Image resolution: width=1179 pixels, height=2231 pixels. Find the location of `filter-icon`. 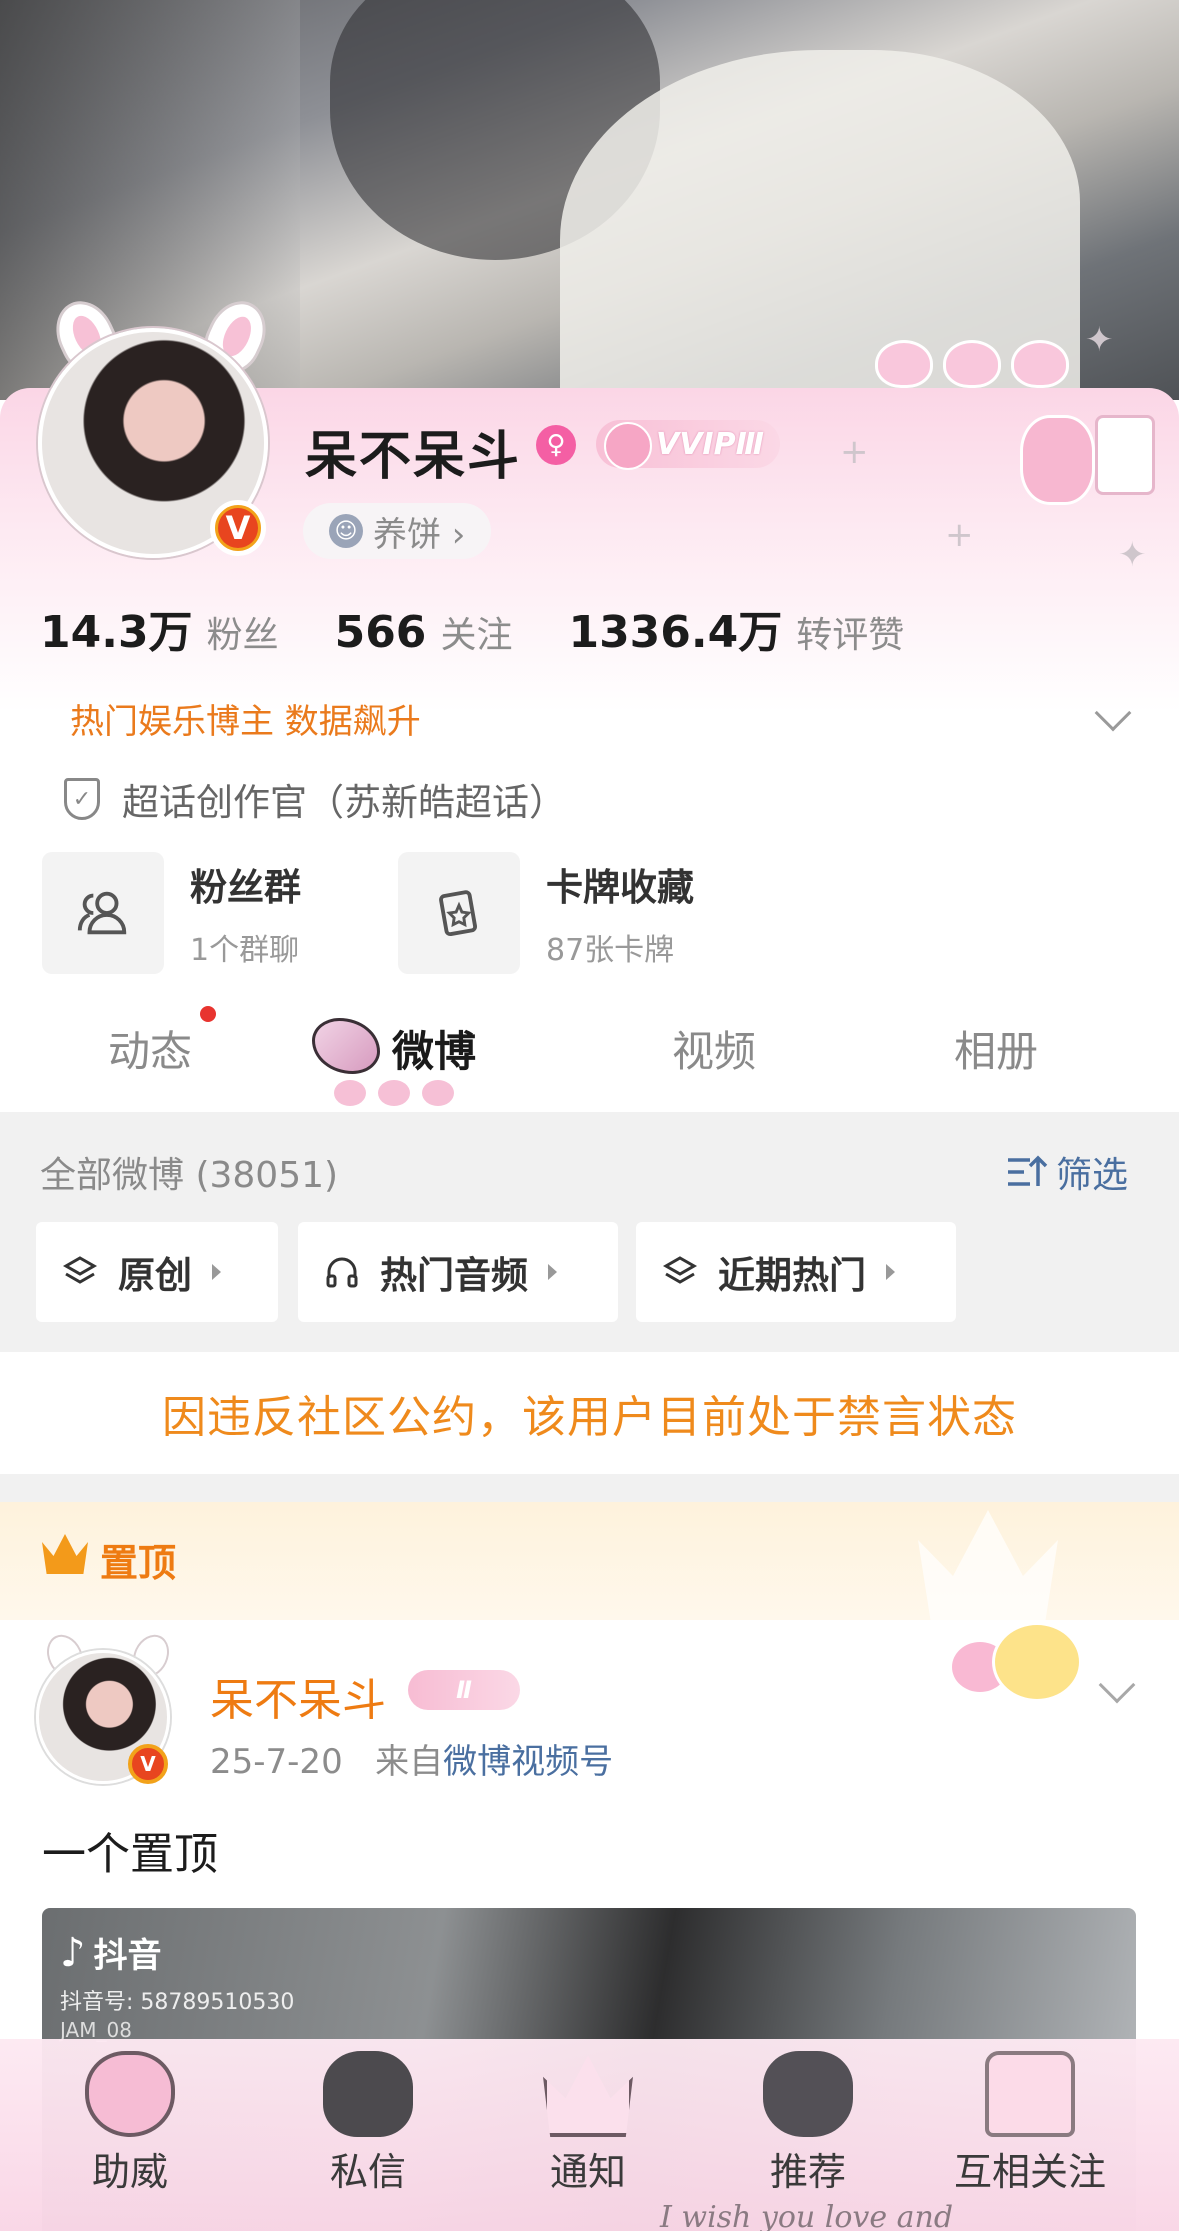

filter-icon is located at coordinates (1028, 1170).